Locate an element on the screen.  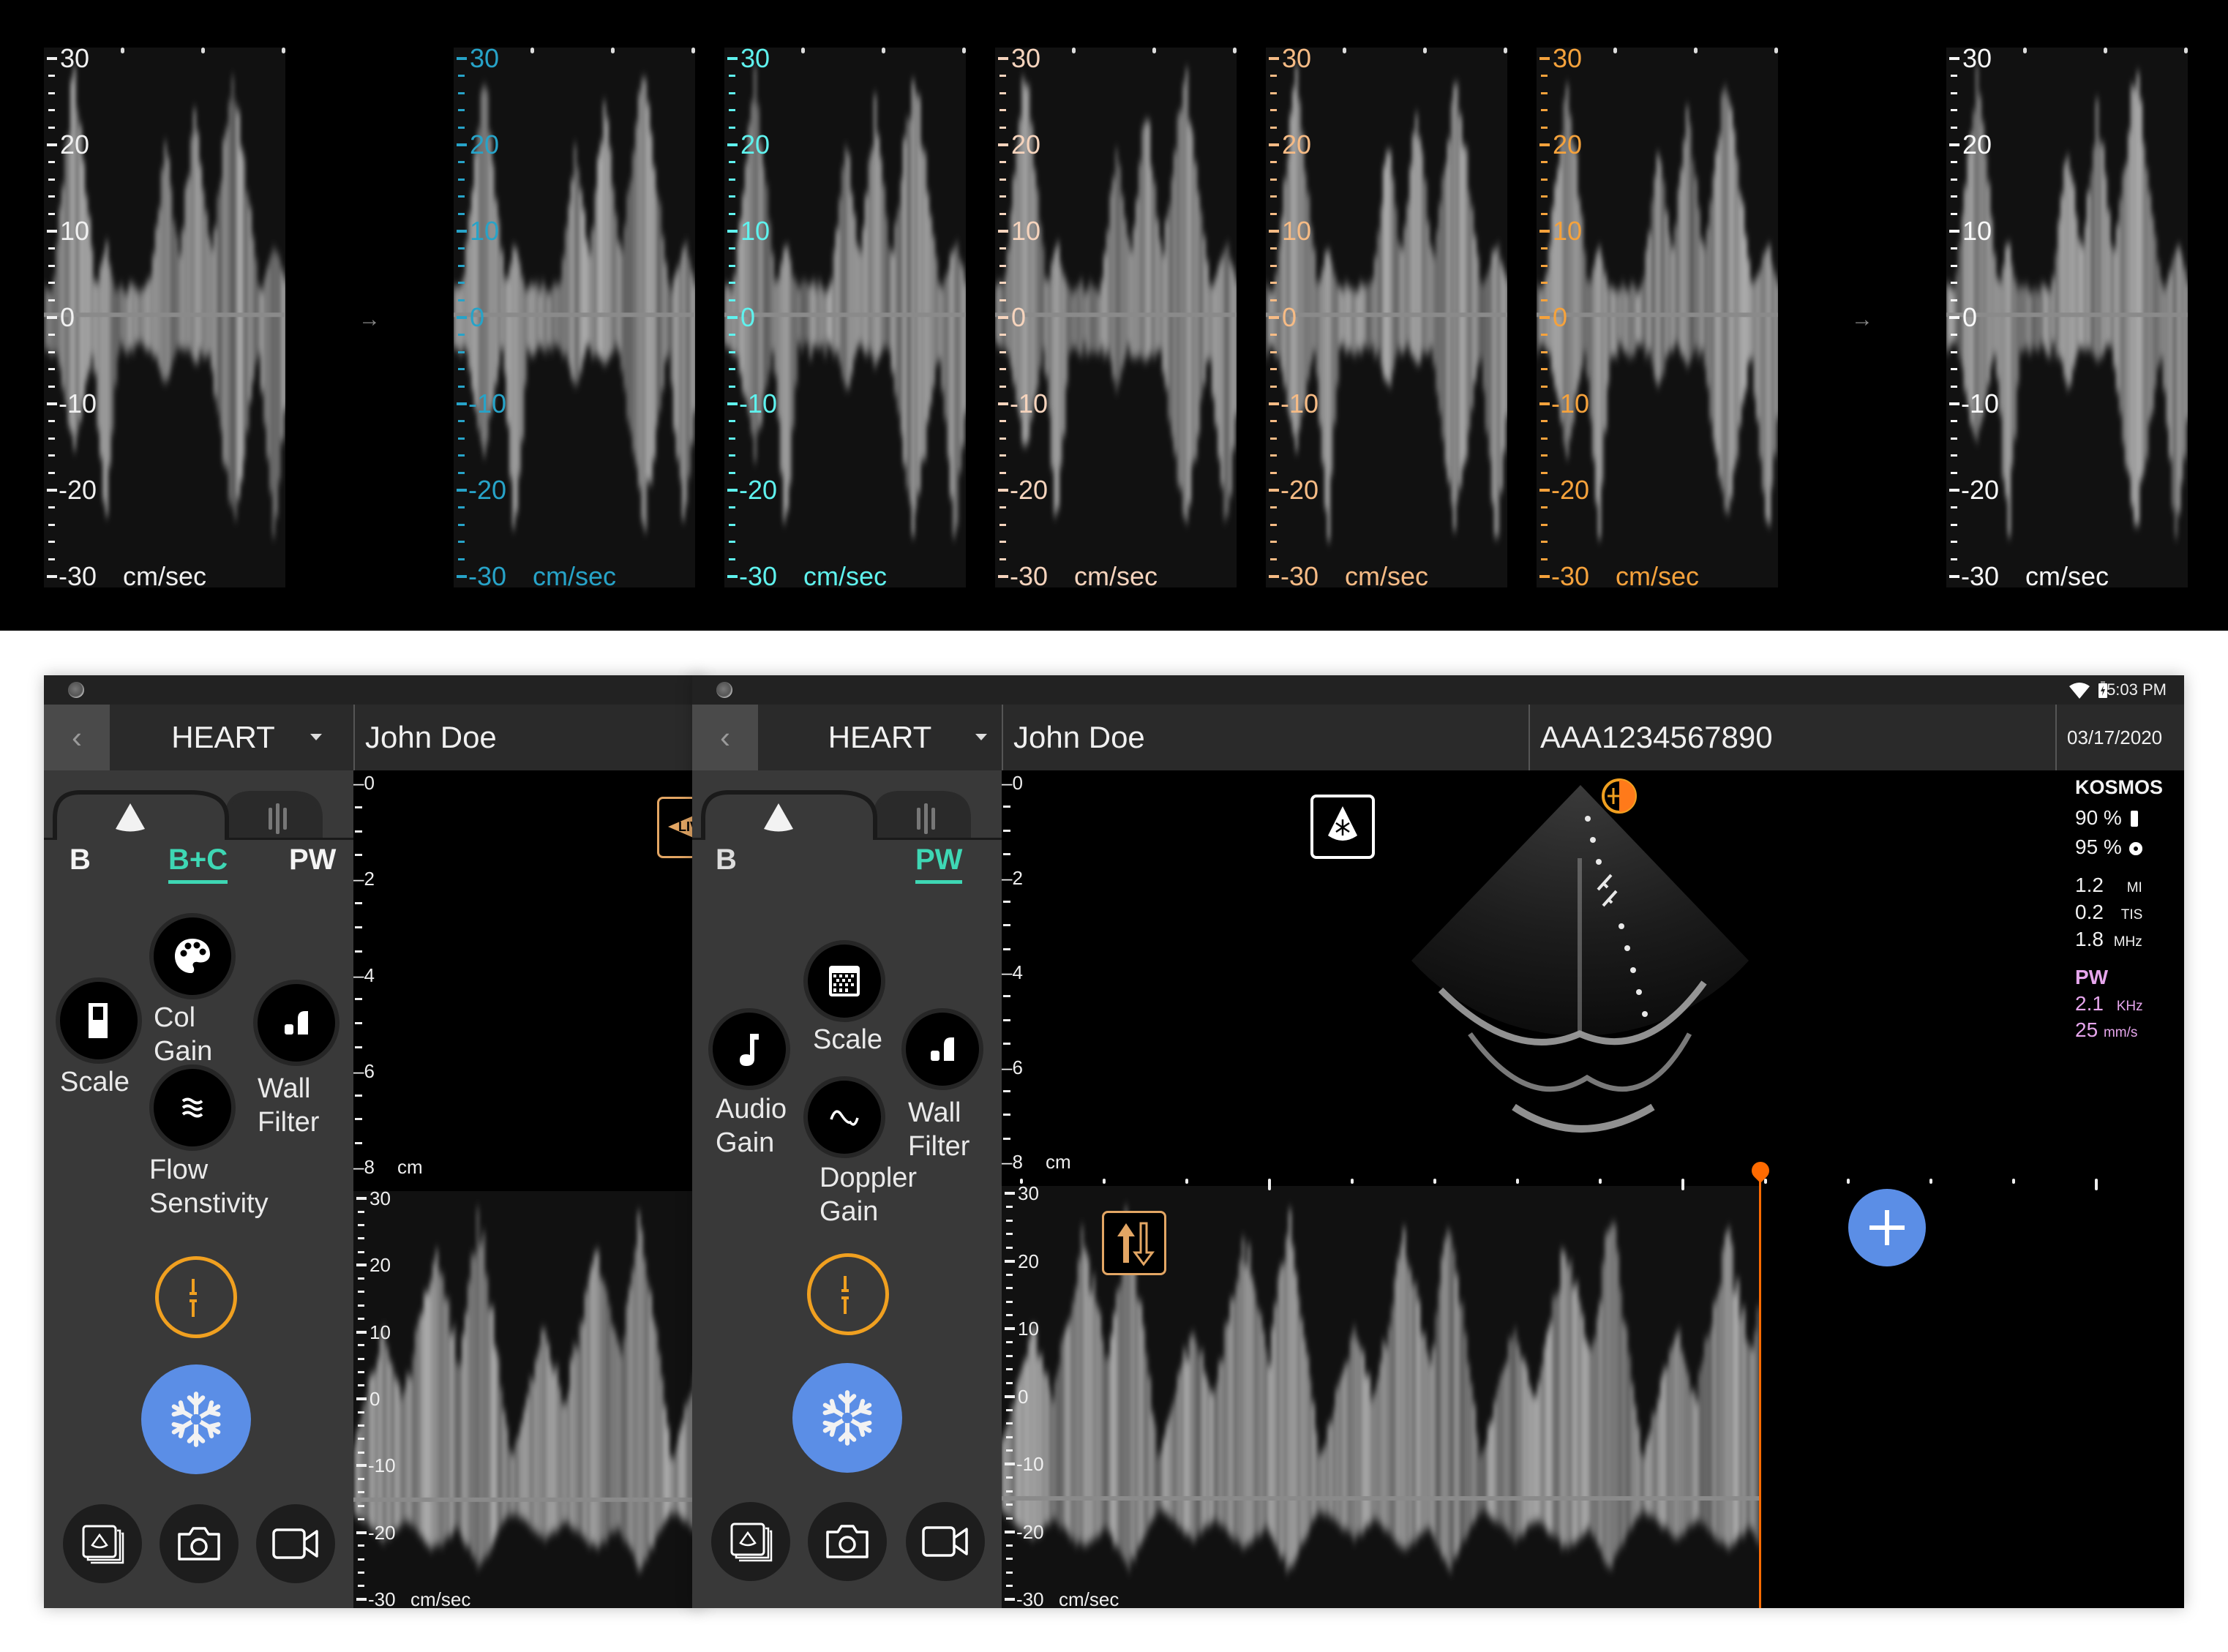
mode-selector: B B+C PW is located at coordinates (198, 865).